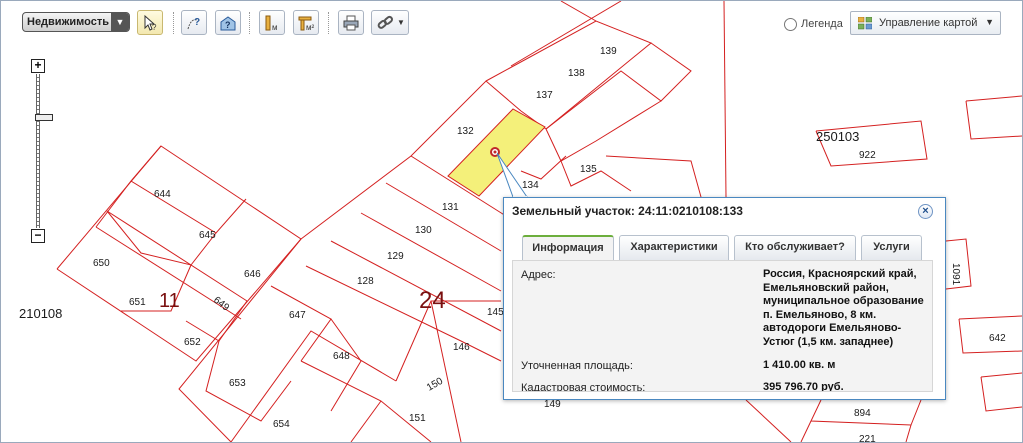  I want to click on parcel-label: 151, so click(417, 418).